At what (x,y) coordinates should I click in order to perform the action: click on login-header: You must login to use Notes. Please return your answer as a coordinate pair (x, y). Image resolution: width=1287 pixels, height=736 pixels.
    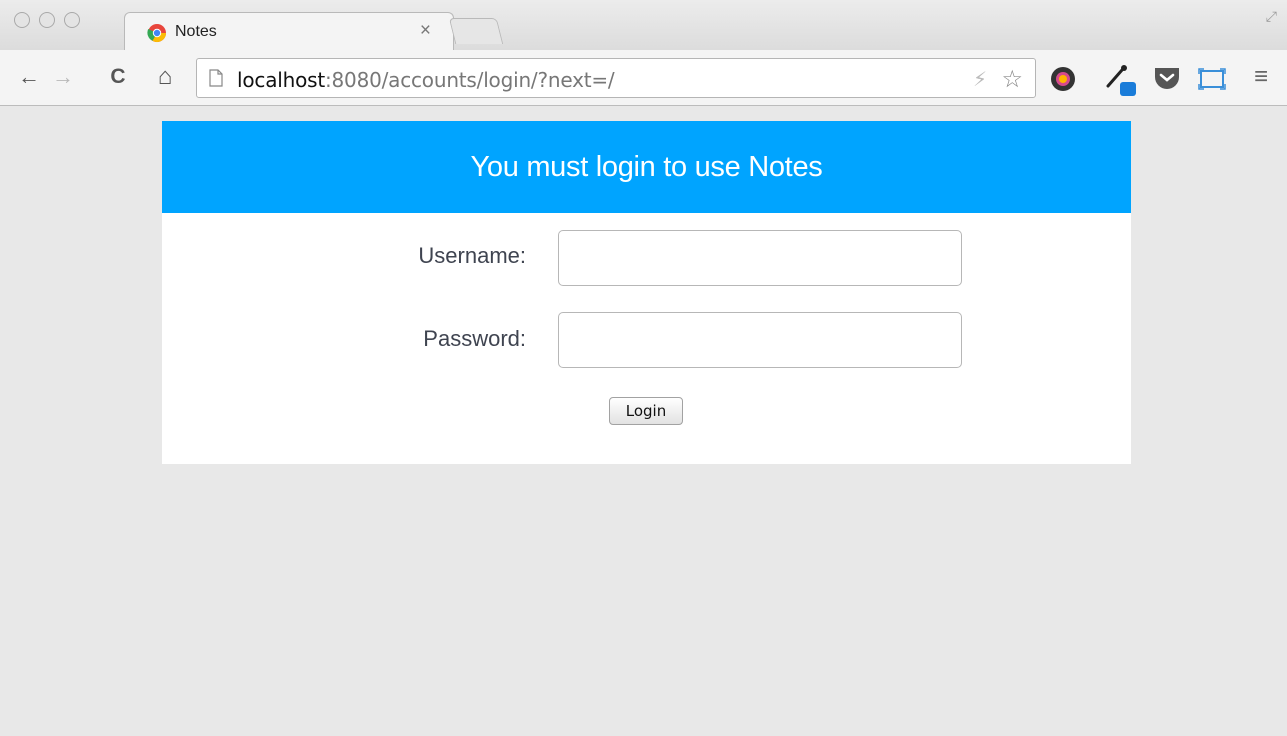
    Looking at the image, I should click on (646, 167).